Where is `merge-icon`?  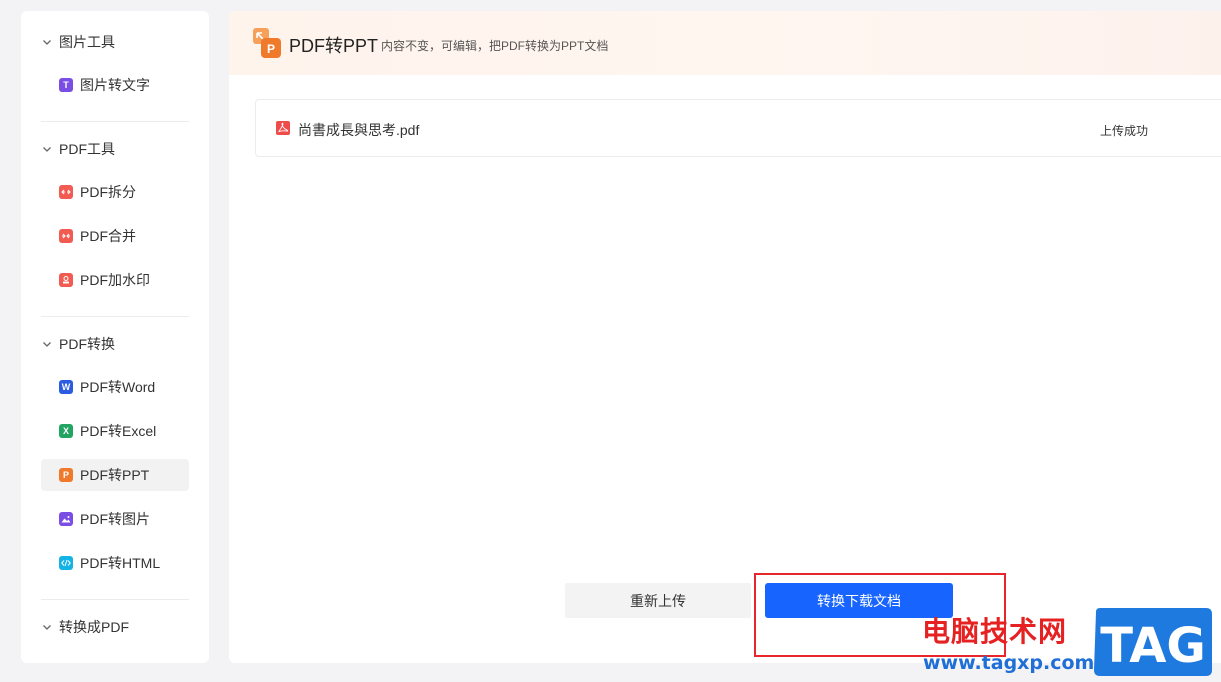
merge-icon is located at coordinates (66, 236).